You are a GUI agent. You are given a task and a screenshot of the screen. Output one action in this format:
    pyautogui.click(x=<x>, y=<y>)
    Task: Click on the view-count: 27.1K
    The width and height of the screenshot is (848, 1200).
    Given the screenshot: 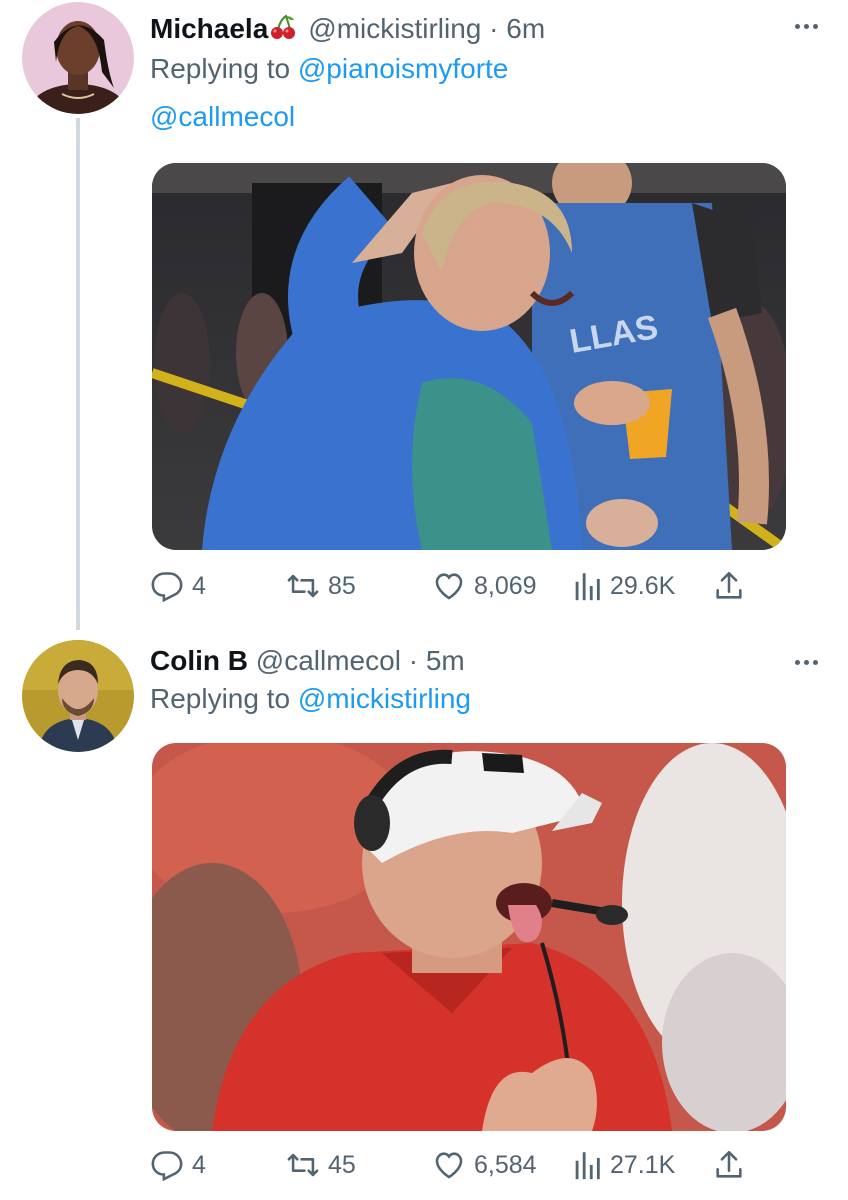 What is the action you would take?
    pyautogui.click(x=643, y=1164)
    